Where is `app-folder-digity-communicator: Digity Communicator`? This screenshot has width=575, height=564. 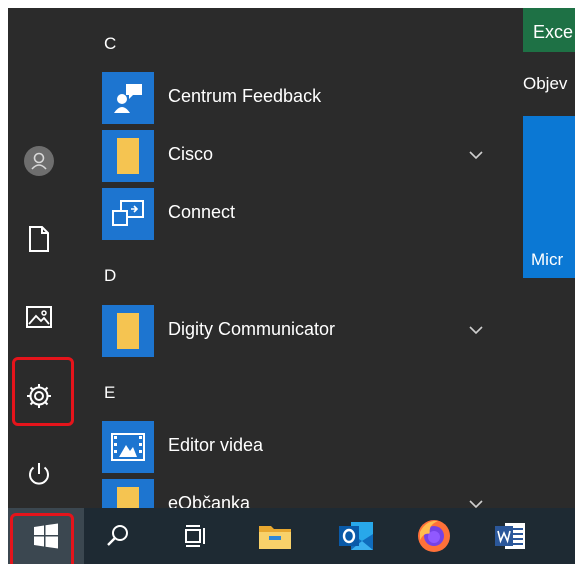 app-folder-digity-communicator: Digity Communicator is located at coordinates (317, 331).